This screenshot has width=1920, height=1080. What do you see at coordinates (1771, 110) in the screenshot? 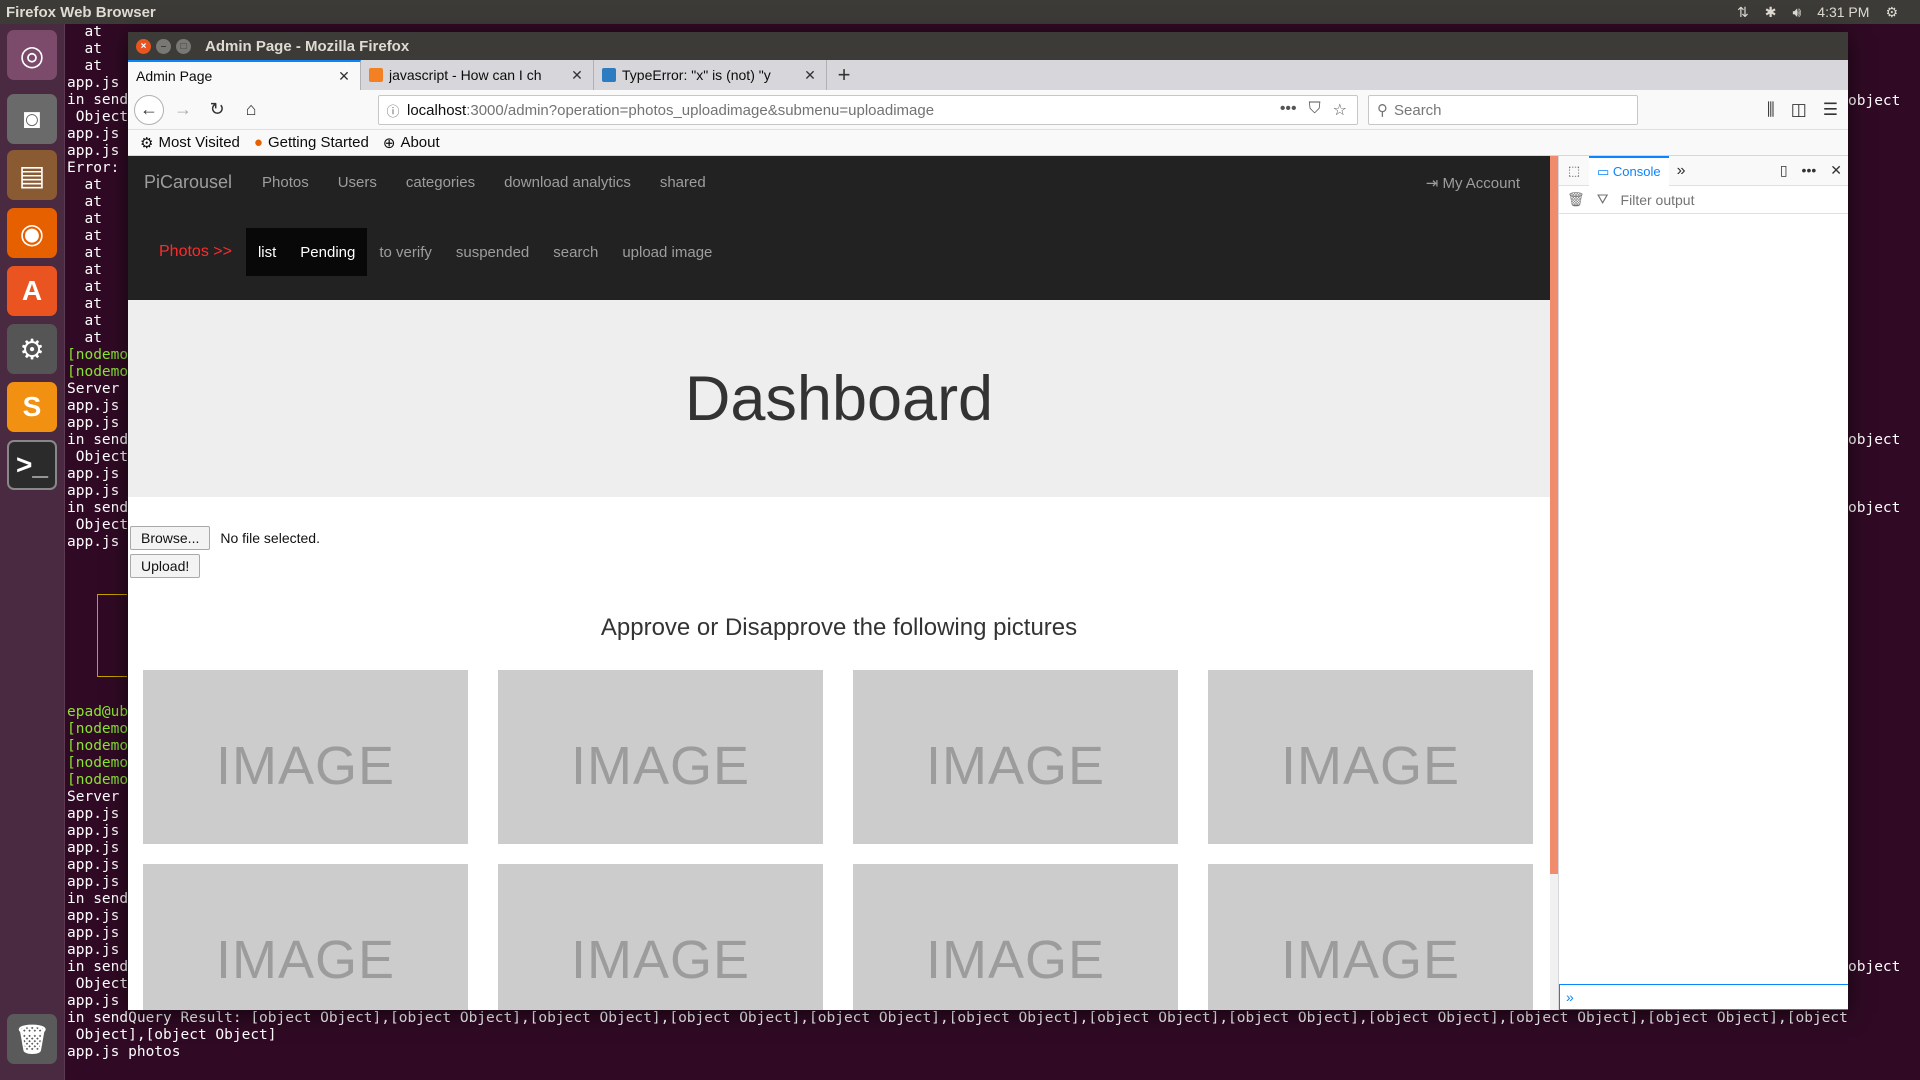
I see `library-icon: ⫼` at bounding box center [1771, 110].